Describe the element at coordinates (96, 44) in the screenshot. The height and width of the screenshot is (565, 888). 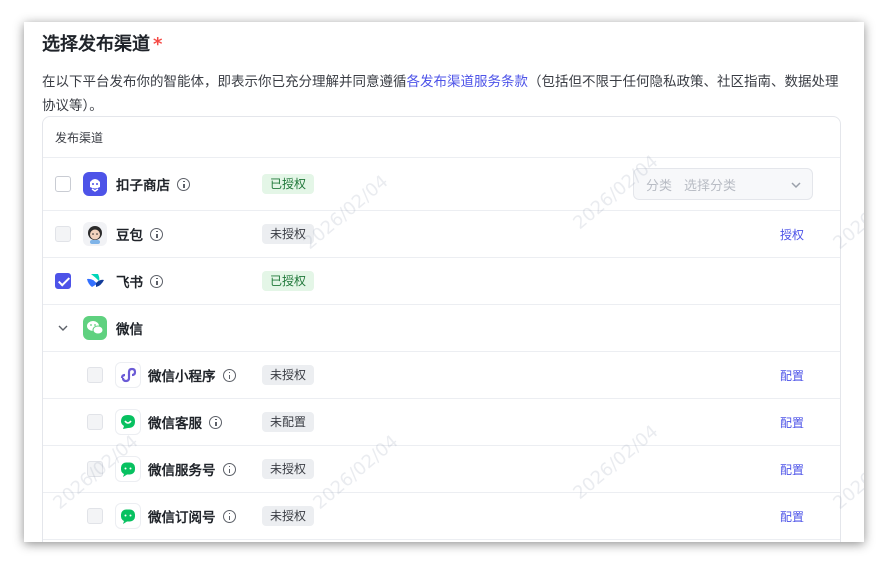
I see `section-title-text: 选择发布渠道` at that location.